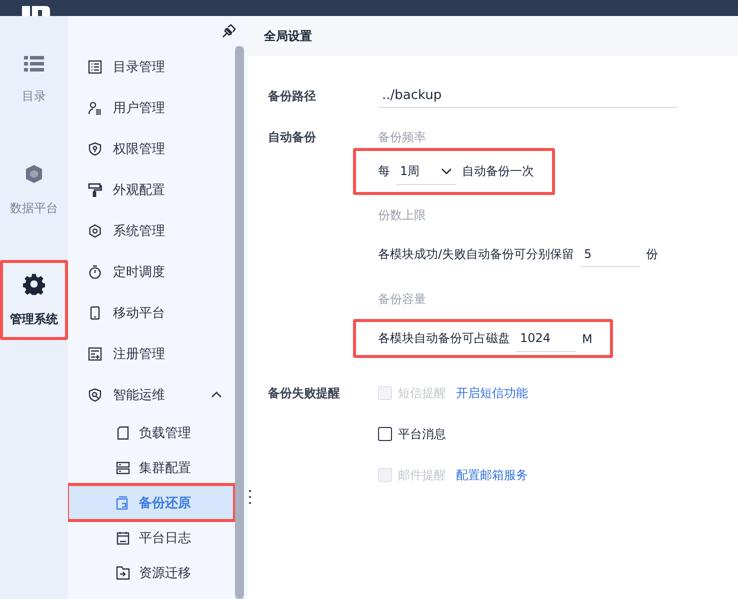 This screenshot has width=738, height=599. Describe the element at coordinates (95, 353) in the screenshot. I see `form-icon` at that location.